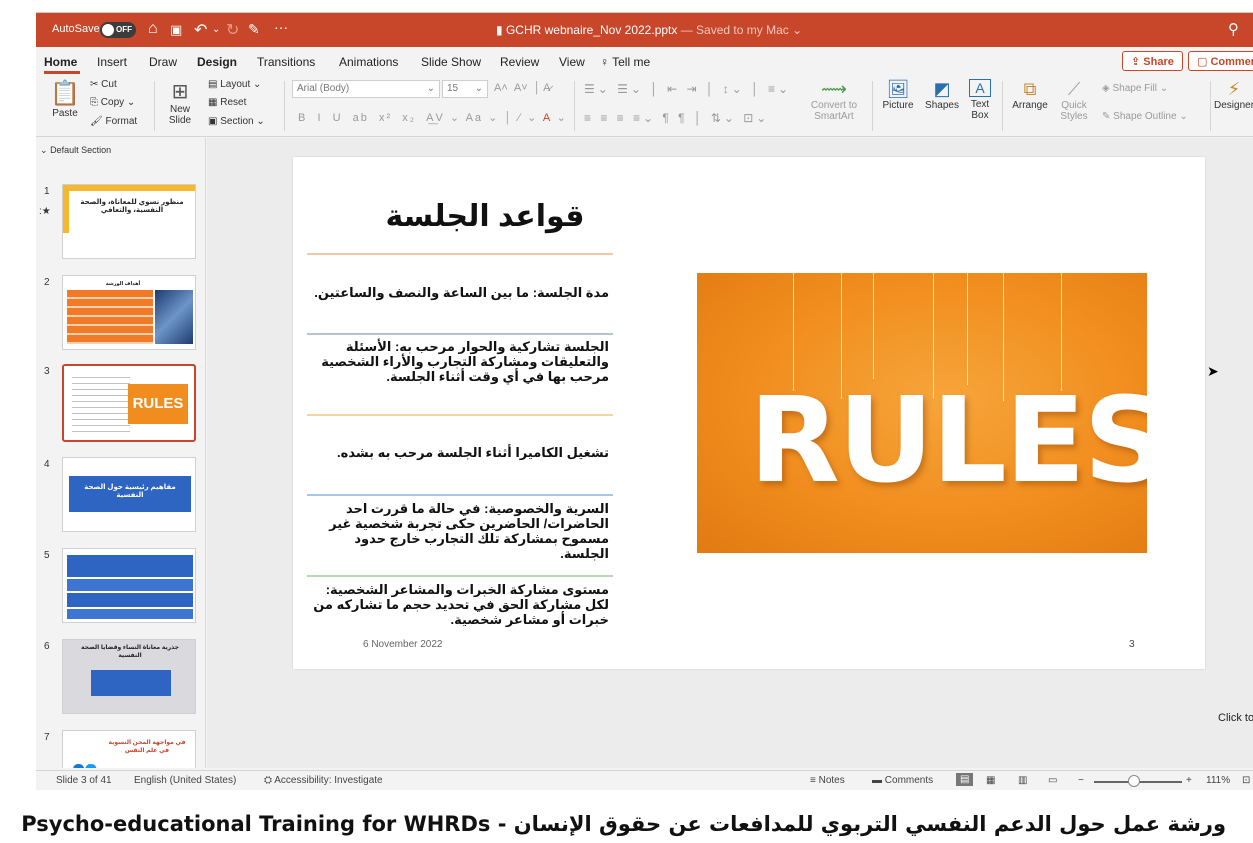 The image size is (1253, 843). What do you see at coordinates (433, 117) in the screenshot?
I see `font-format-buttons: B I U ab x² x₂ A͟V ⌄ Aa ⌄ │ ∕ ⌄ A ⌄` at bounding box center [433, 117].